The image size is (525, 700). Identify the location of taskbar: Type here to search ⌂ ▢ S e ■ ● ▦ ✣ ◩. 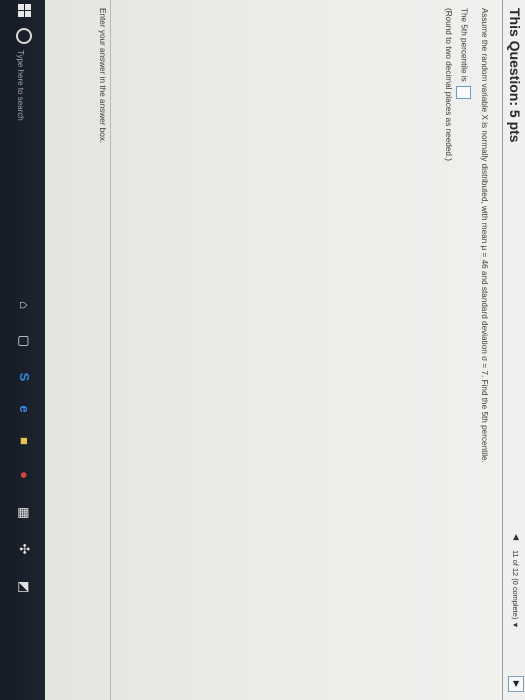
(22, 350).